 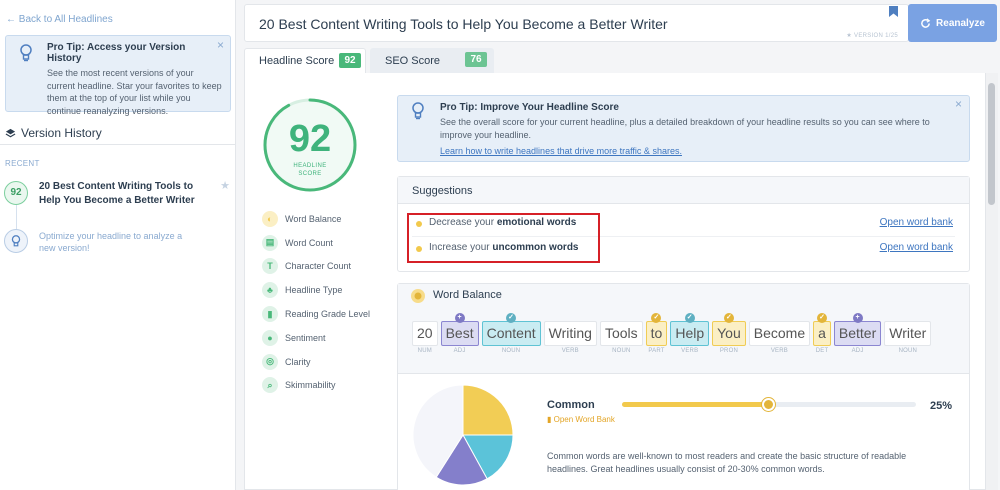 What do you see at coordinates (270, 266) in the screenshot?
I see `character-count-icon: T` at bounding box center [270, 266].